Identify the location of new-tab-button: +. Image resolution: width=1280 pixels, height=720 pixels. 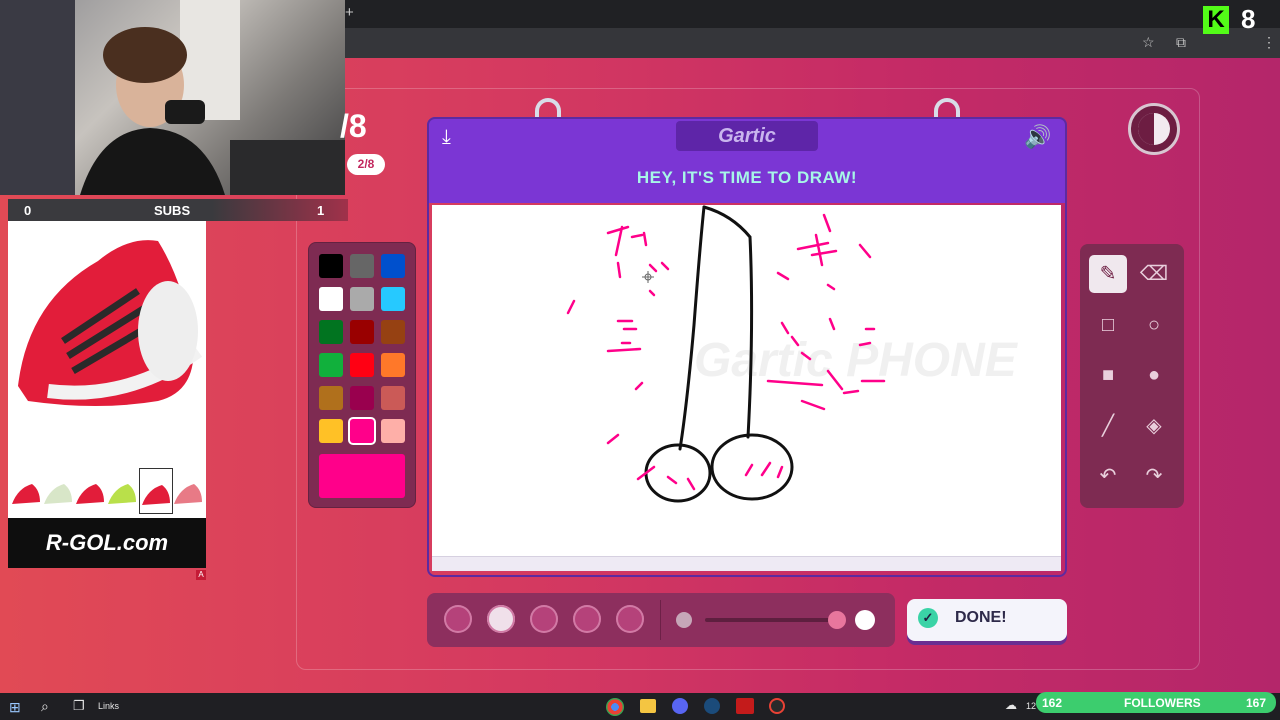
(352, 13).